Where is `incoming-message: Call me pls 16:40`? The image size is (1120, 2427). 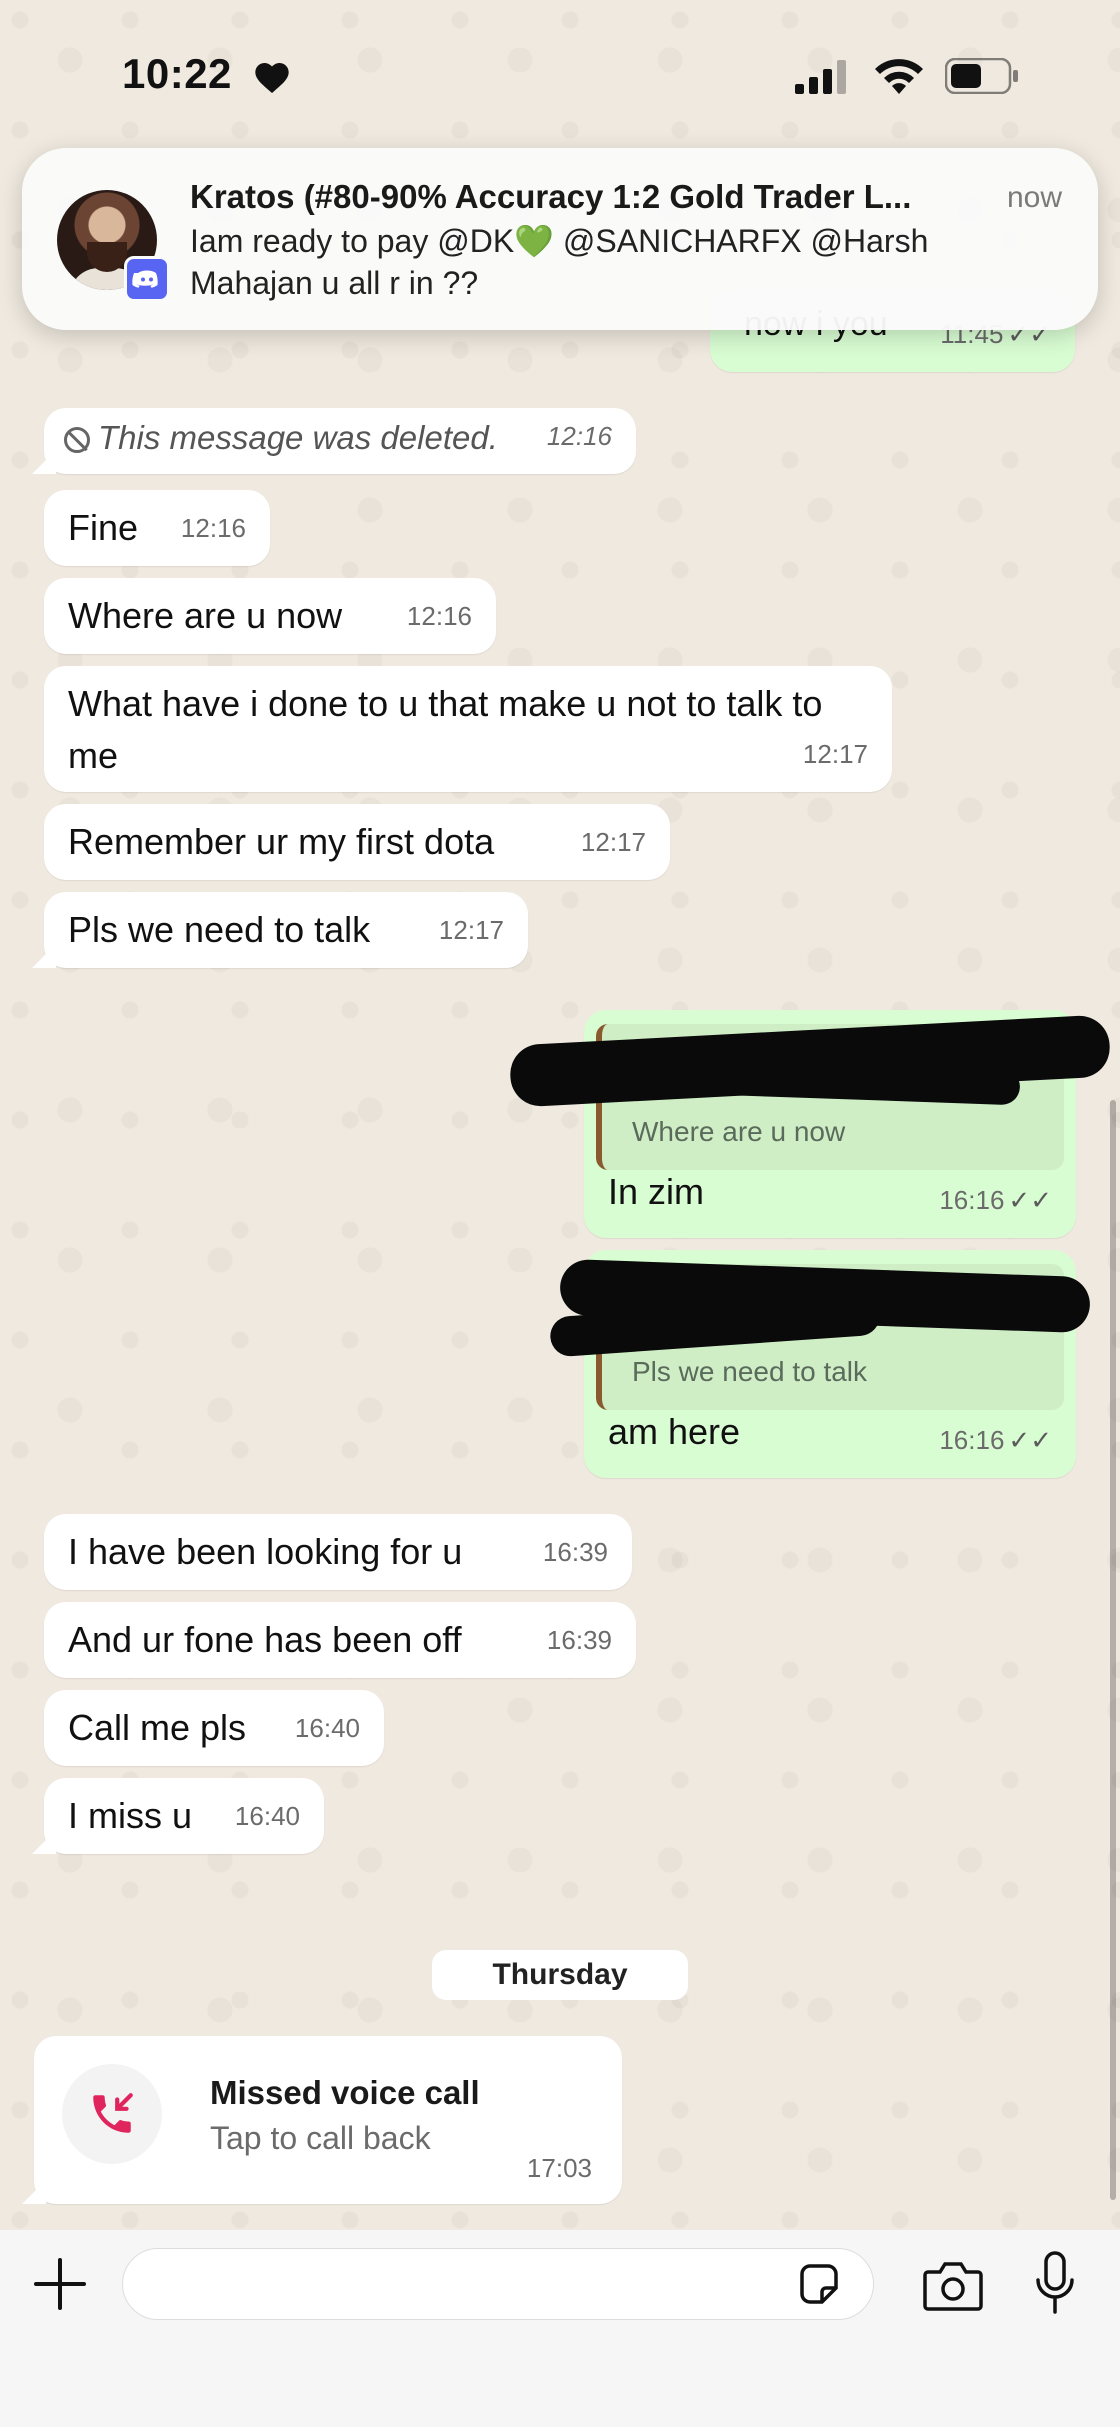 incoming-message: Call me pls 16:40 is located at coordinates (214, 1728).